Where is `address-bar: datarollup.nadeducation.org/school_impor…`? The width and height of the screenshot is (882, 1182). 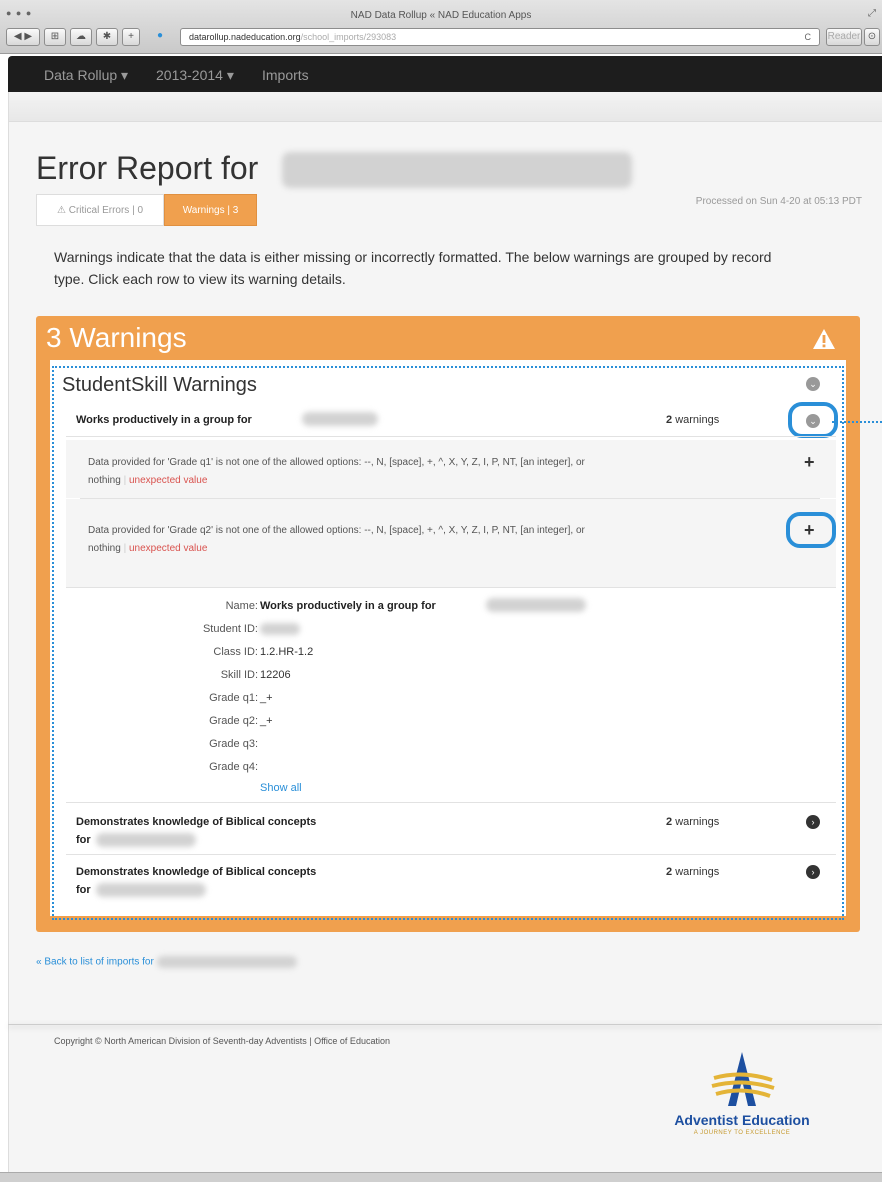 address-bar: datarollup.nadeducation.org/school_impor… is located at coordinates (500, 37).